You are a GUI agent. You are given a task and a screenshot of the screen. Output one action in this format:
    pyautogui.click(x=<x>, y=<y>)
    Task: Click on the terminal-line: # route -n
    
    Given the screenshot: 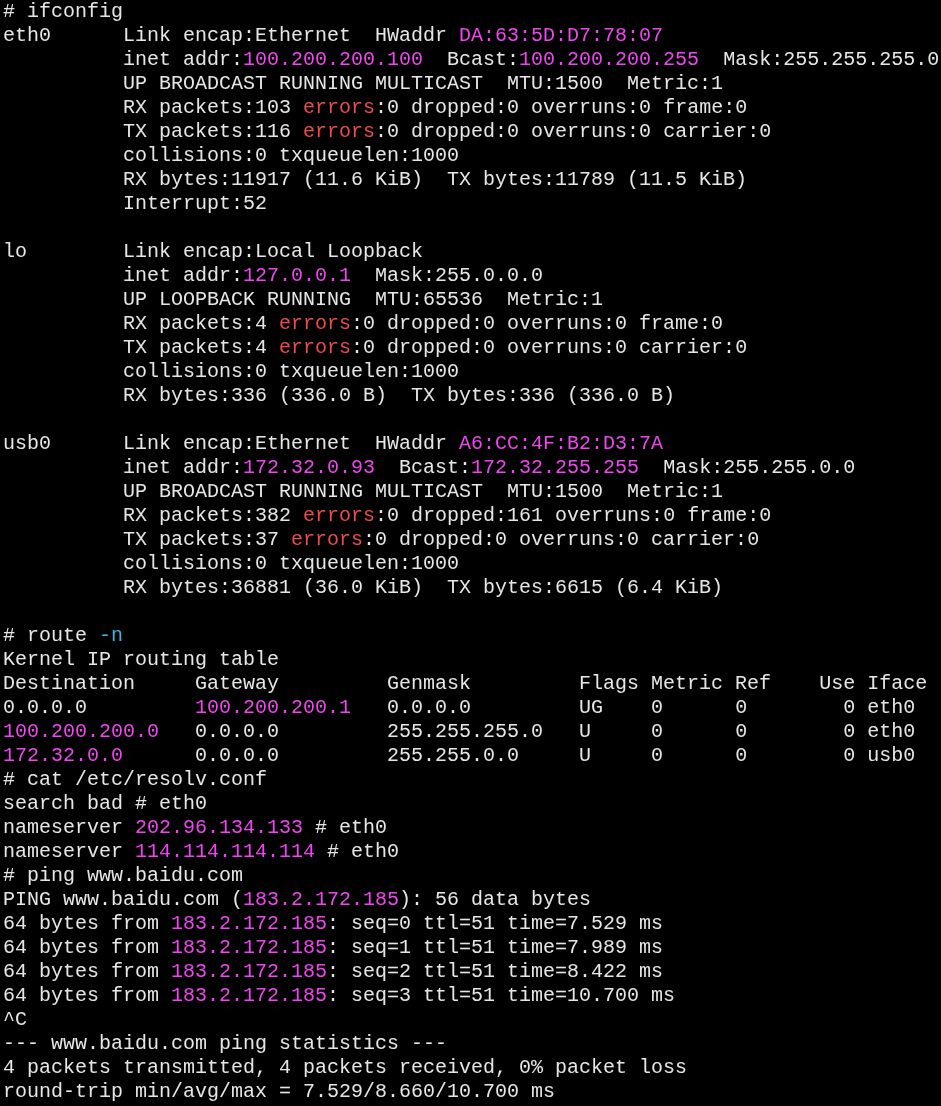 What is the action you would take?
    pyautogui.click(x=63, y=635)
    